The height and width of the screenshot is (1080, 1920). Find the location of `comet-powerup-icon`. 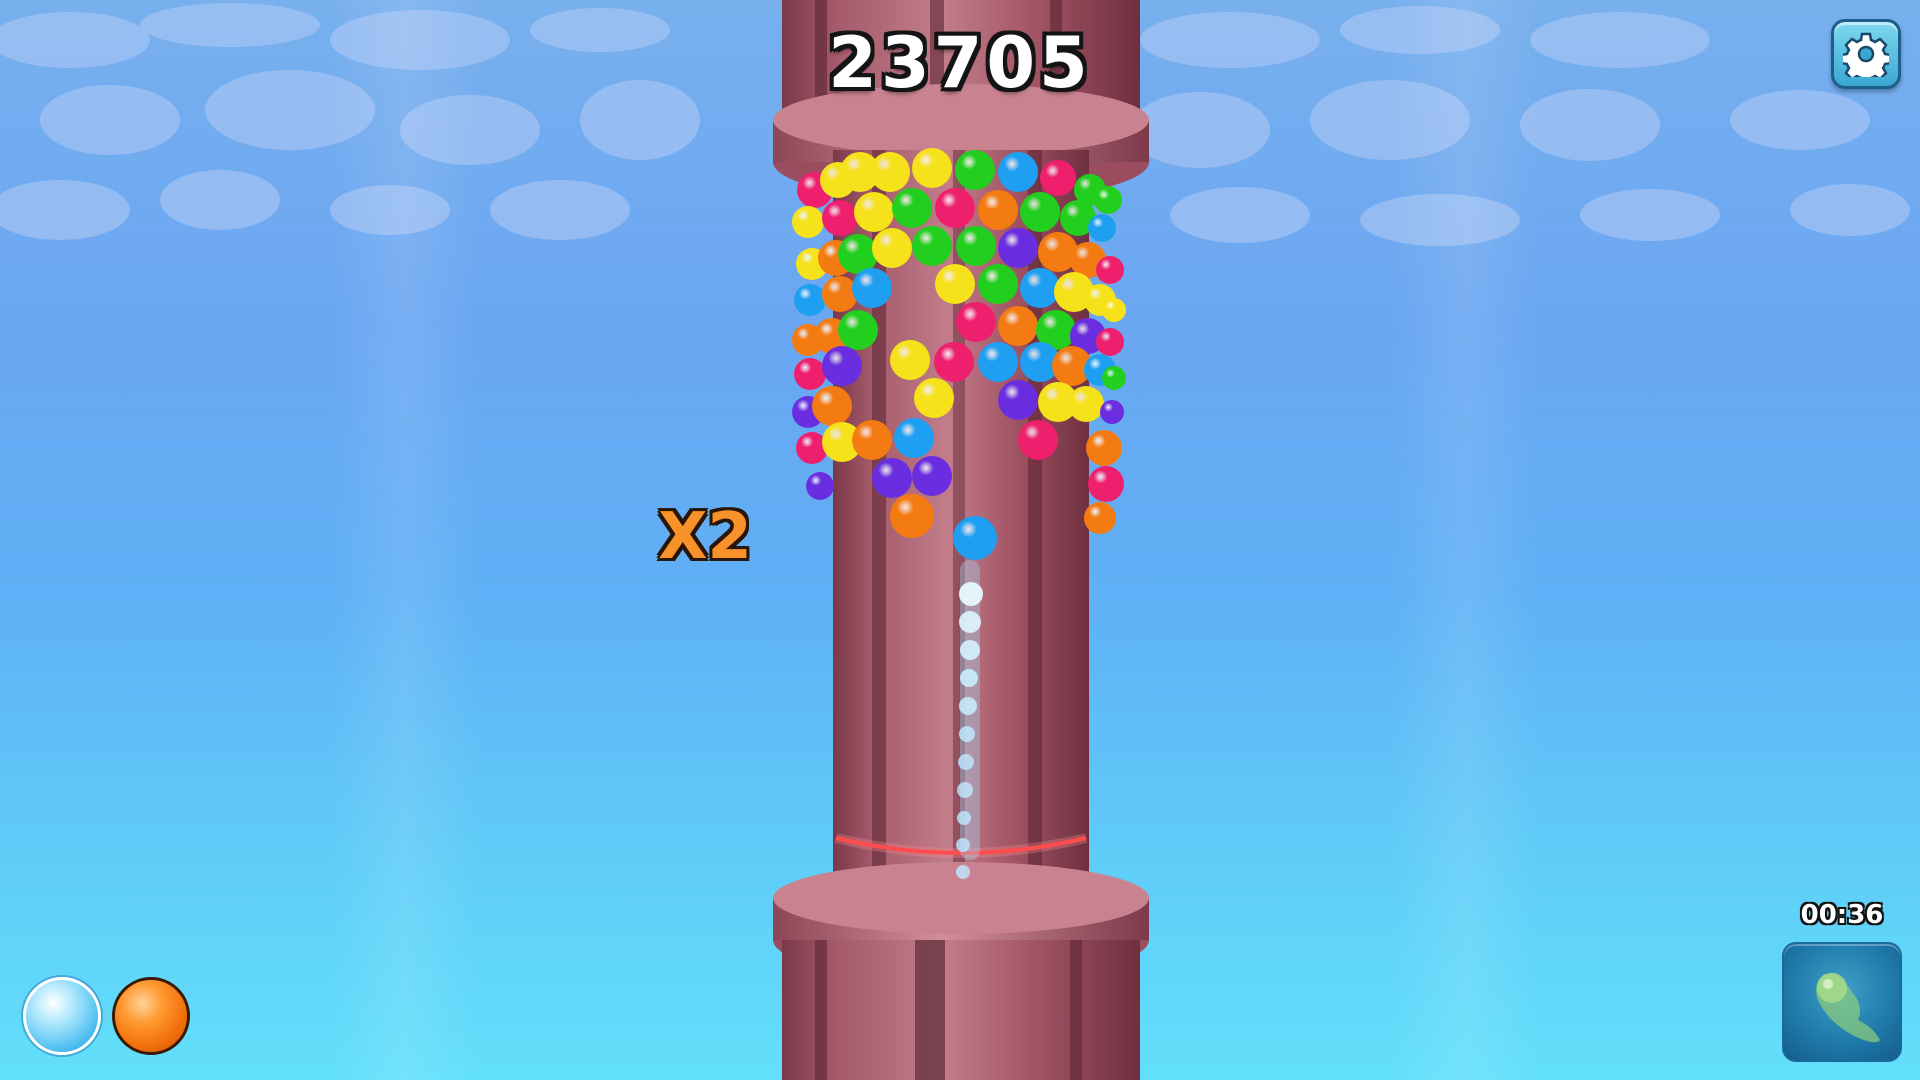

comet-powerup-icon is located at coordinates (1848, 1008).